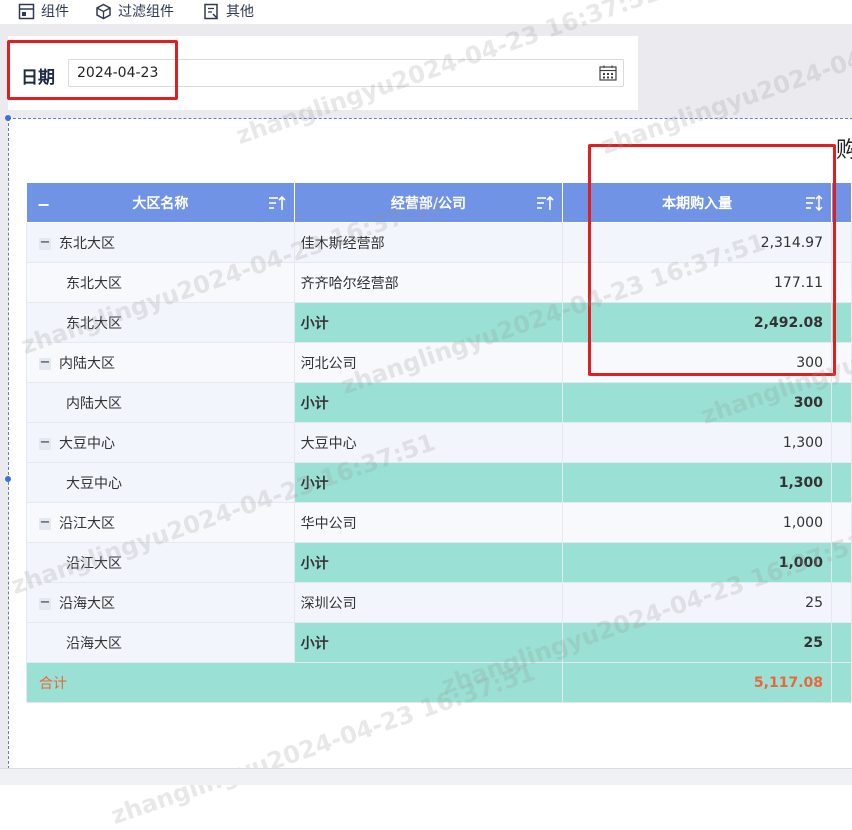 The height and width of the screenshot is (830, 852). What do you see at coordinates (160, 242) in the screenshot?
I see `region-cell: − 东北大区` at bounding box center [160, 242].